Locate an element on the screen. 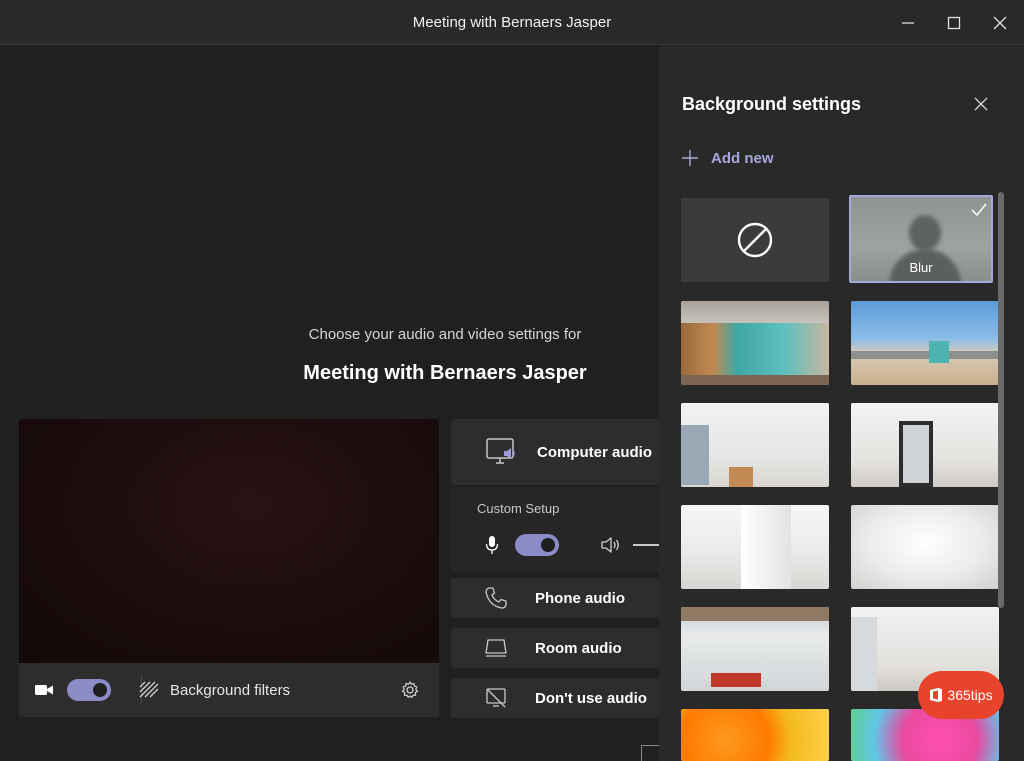 This screenshot has width=1024, height=761. room-furniture is located at coordinates (741, 477).